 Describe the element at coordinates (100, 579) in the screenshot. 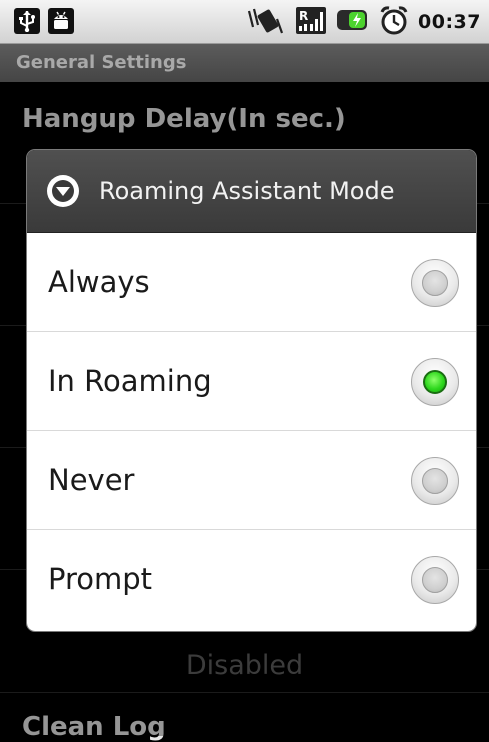

I see `option-label: Prompt` at that location.